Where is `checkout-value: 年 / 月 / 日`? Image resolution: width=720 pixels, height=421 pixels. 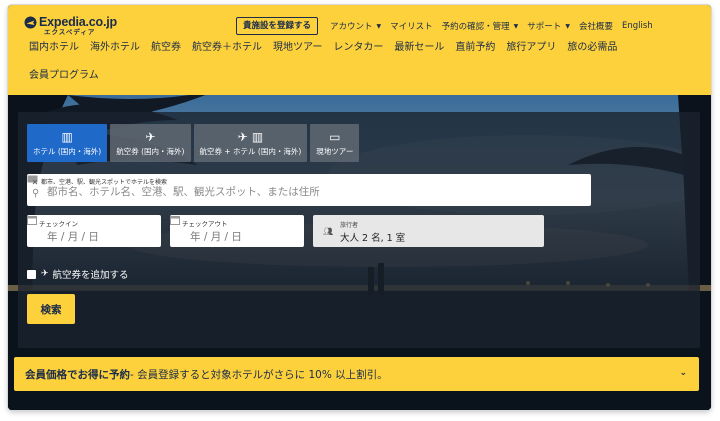 checkout-value: 年 / 月 / 日 is located at coordinates (216, 237).